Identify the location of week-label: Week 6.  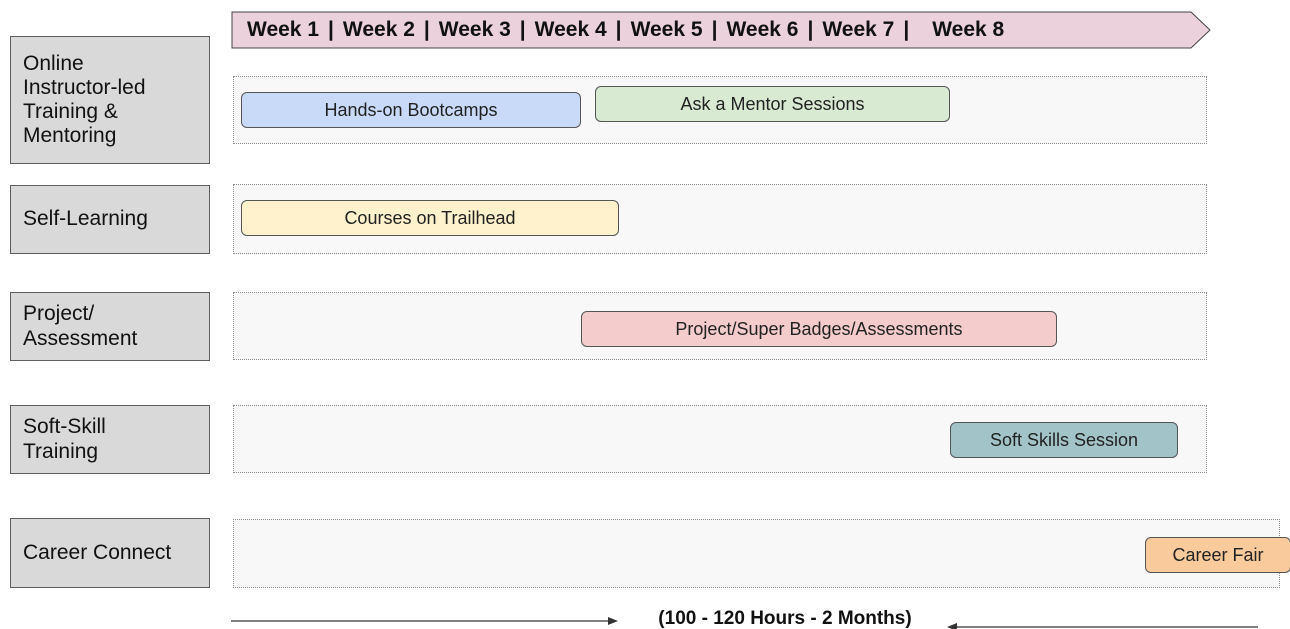
(762, 29).